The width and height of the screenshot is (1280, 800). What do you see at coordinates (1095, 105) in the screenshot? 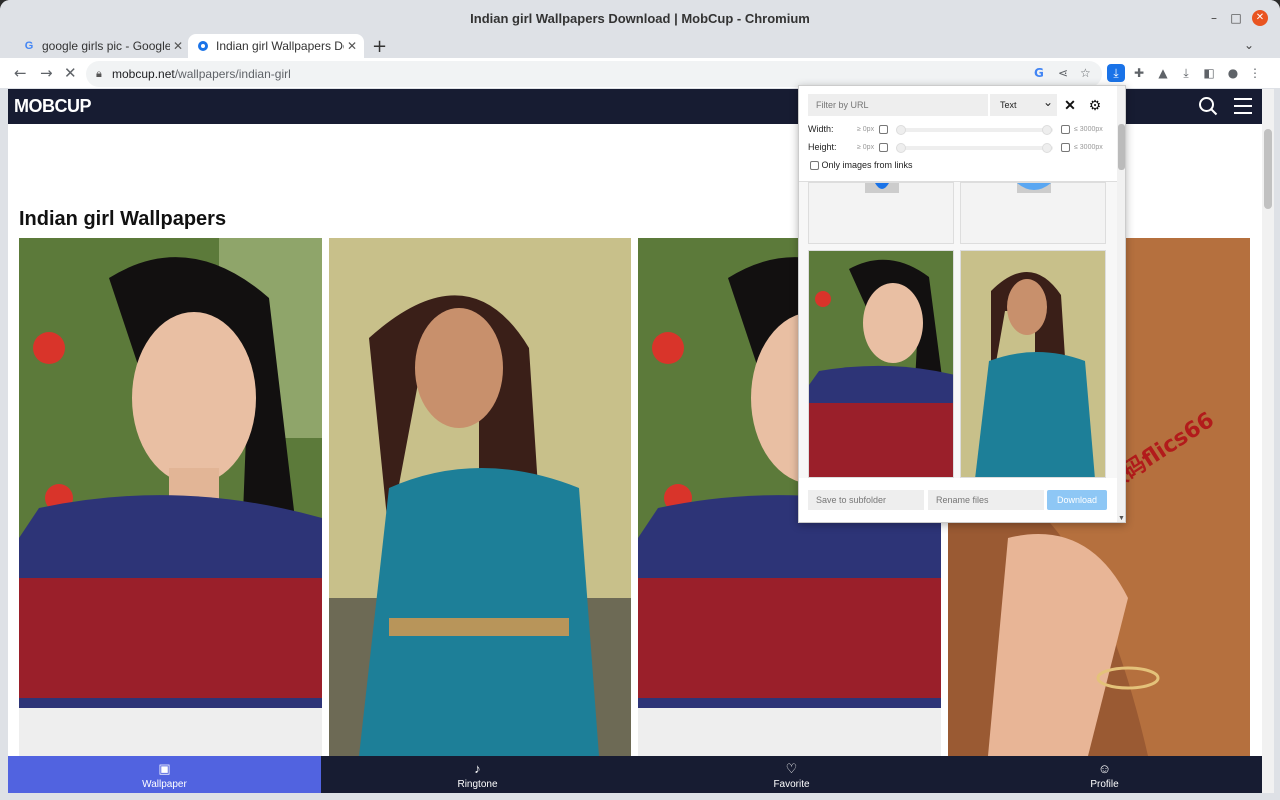
I see `gear-icon: ⚙` at bounding box center [1095, 105].